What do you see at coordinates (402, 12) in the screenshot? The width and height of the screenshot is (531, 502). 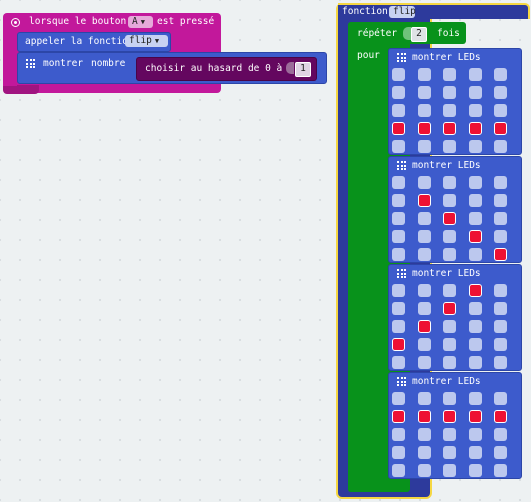 I see `function-name-field: flip` at bounding box center [402, 12].